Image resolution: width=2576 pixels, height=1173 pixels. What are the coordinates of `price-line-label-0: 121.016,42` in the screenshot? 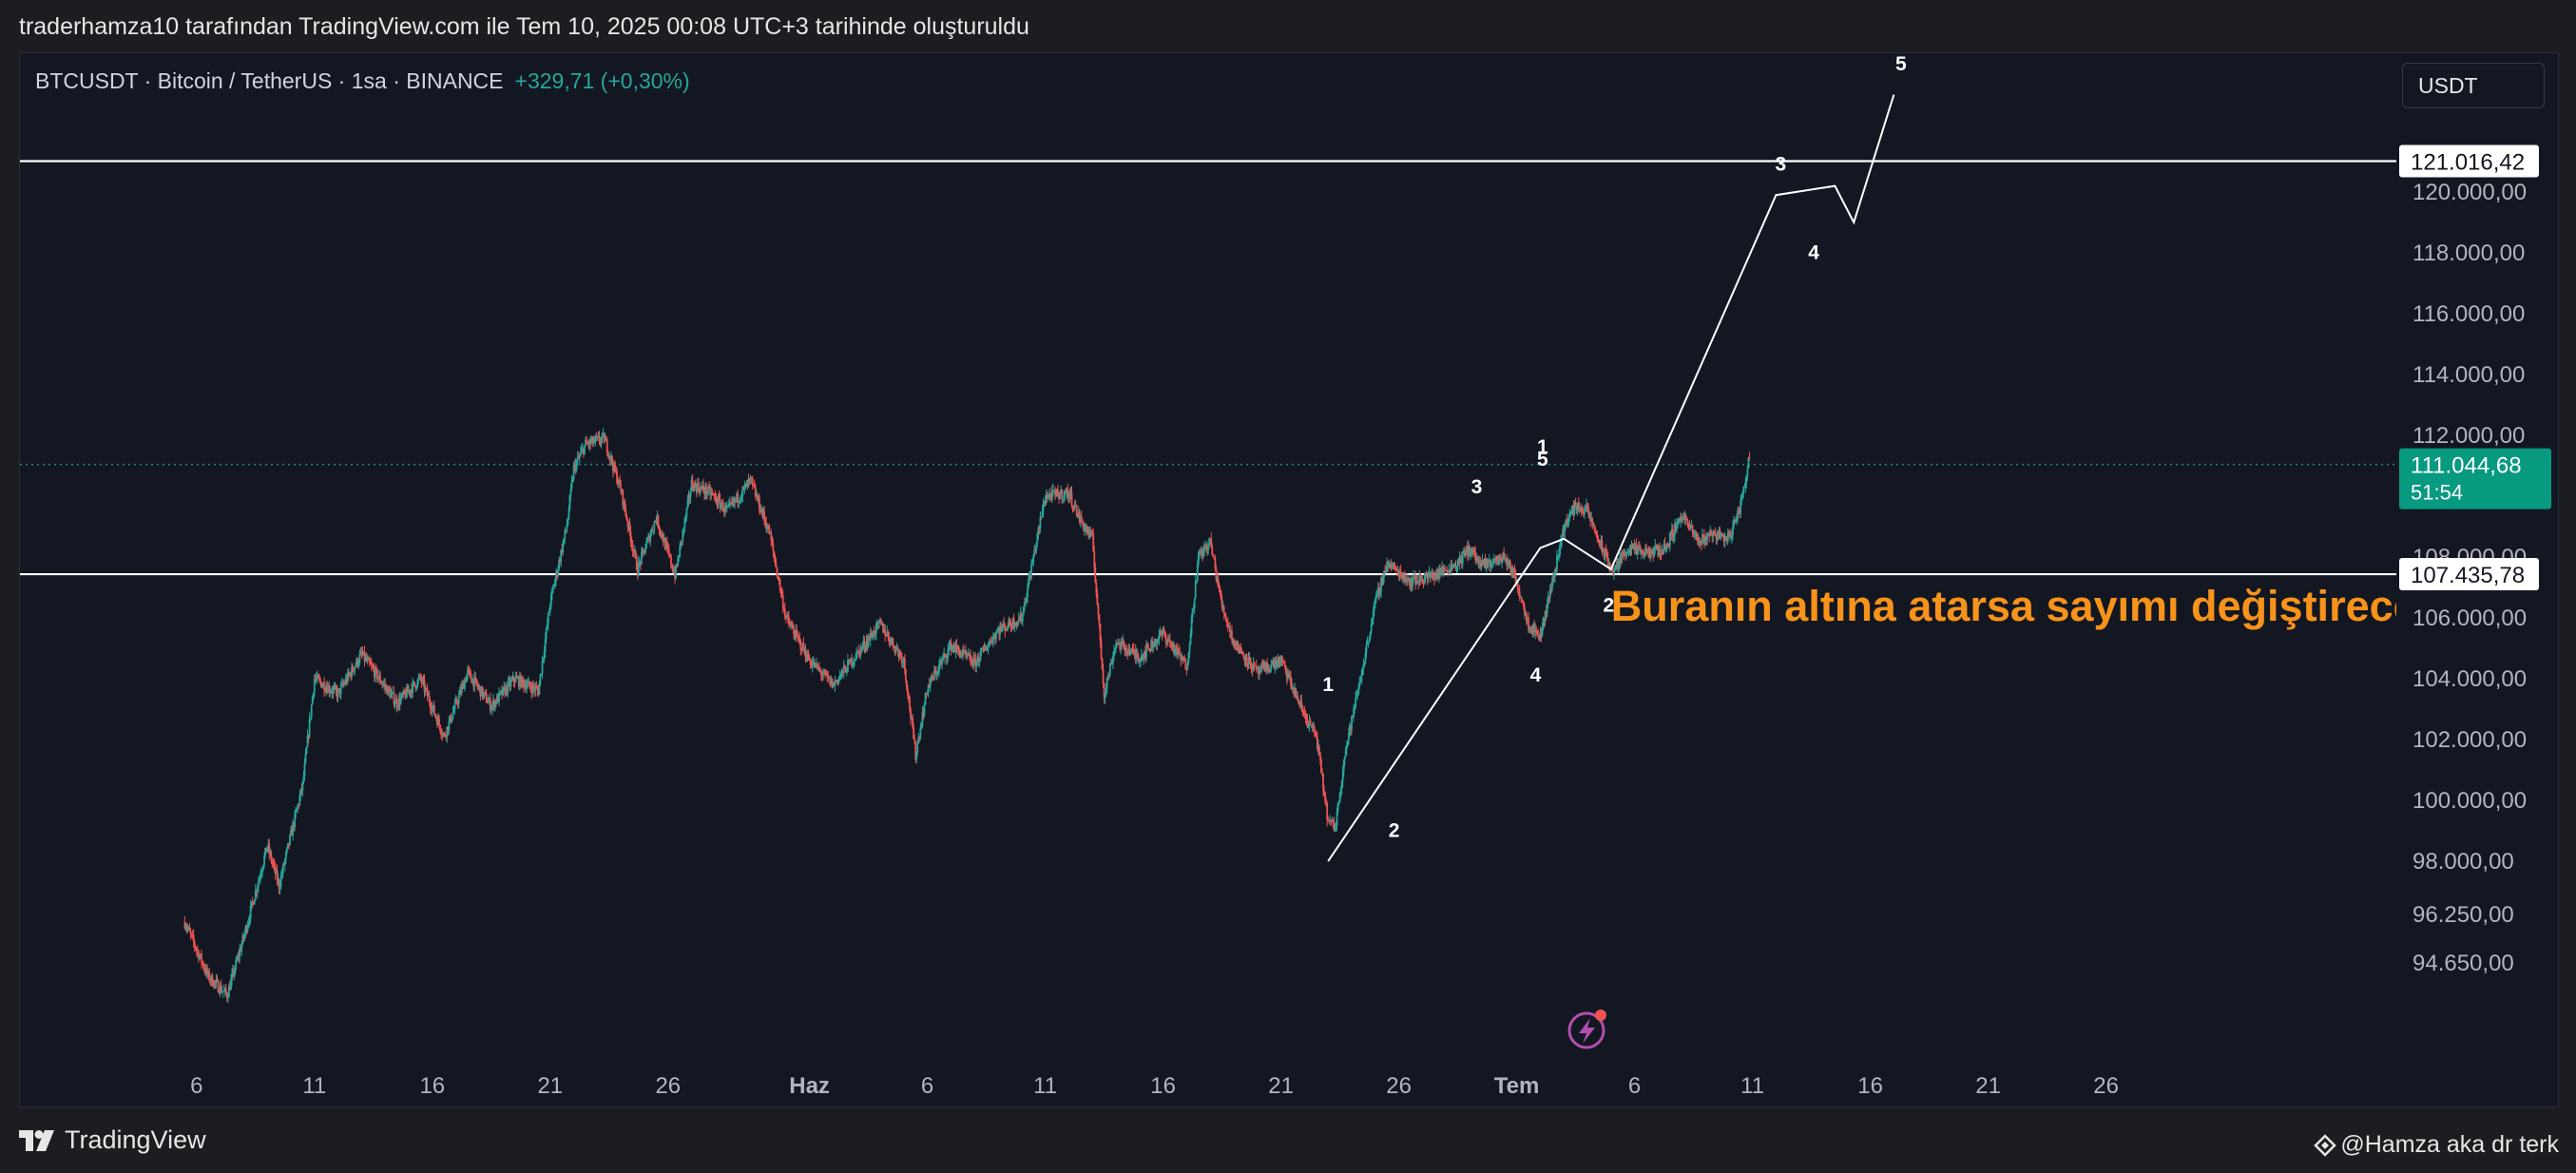 It's located at (2468, 162).